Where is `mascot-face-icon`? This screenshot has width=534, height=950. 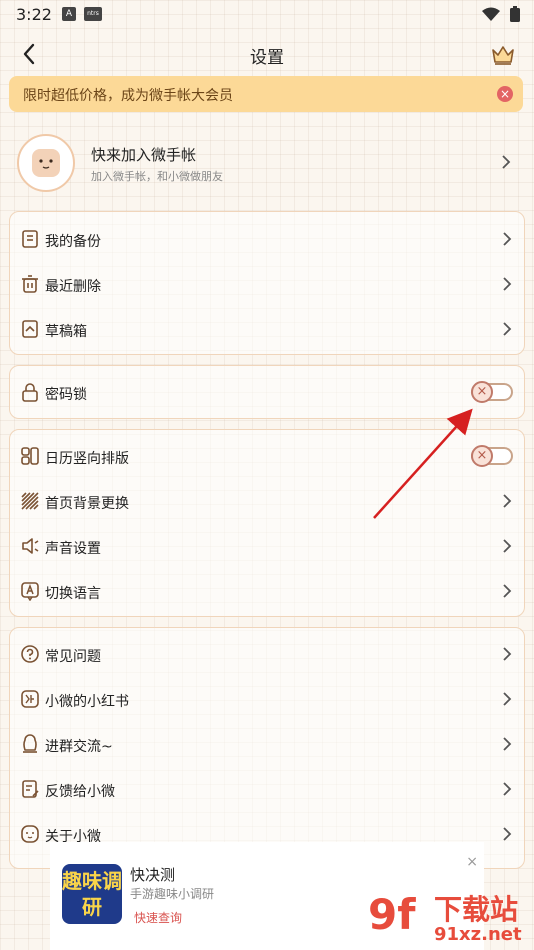
mascot-face-icon is located at coordinates (46, 163).